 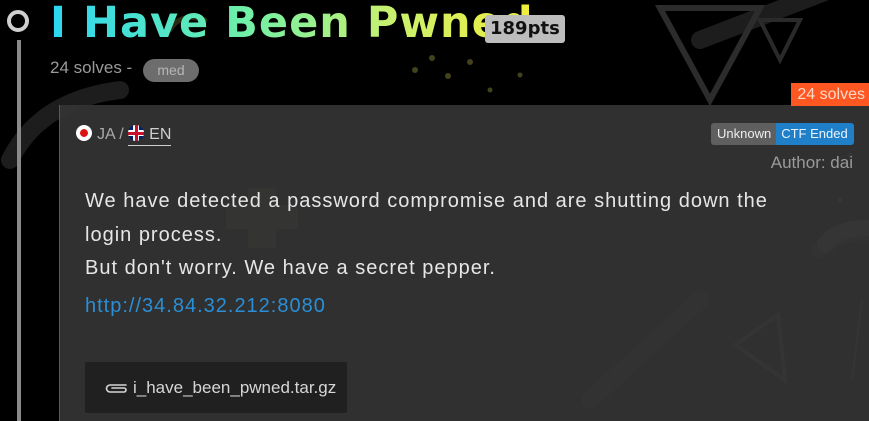 What do you see at coordinates (815, 134) in the screenshot?
I see `status-ctf-ended: CTF Ended` at bounding box center [815, 134].